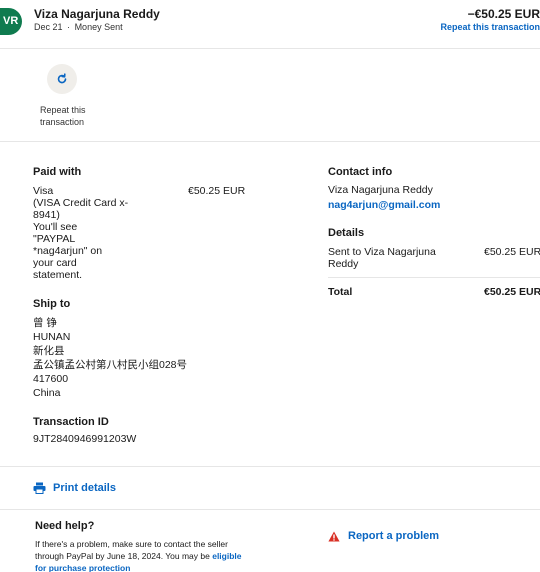  I want to click on payment-method-line: Visa, so click(43, 191).